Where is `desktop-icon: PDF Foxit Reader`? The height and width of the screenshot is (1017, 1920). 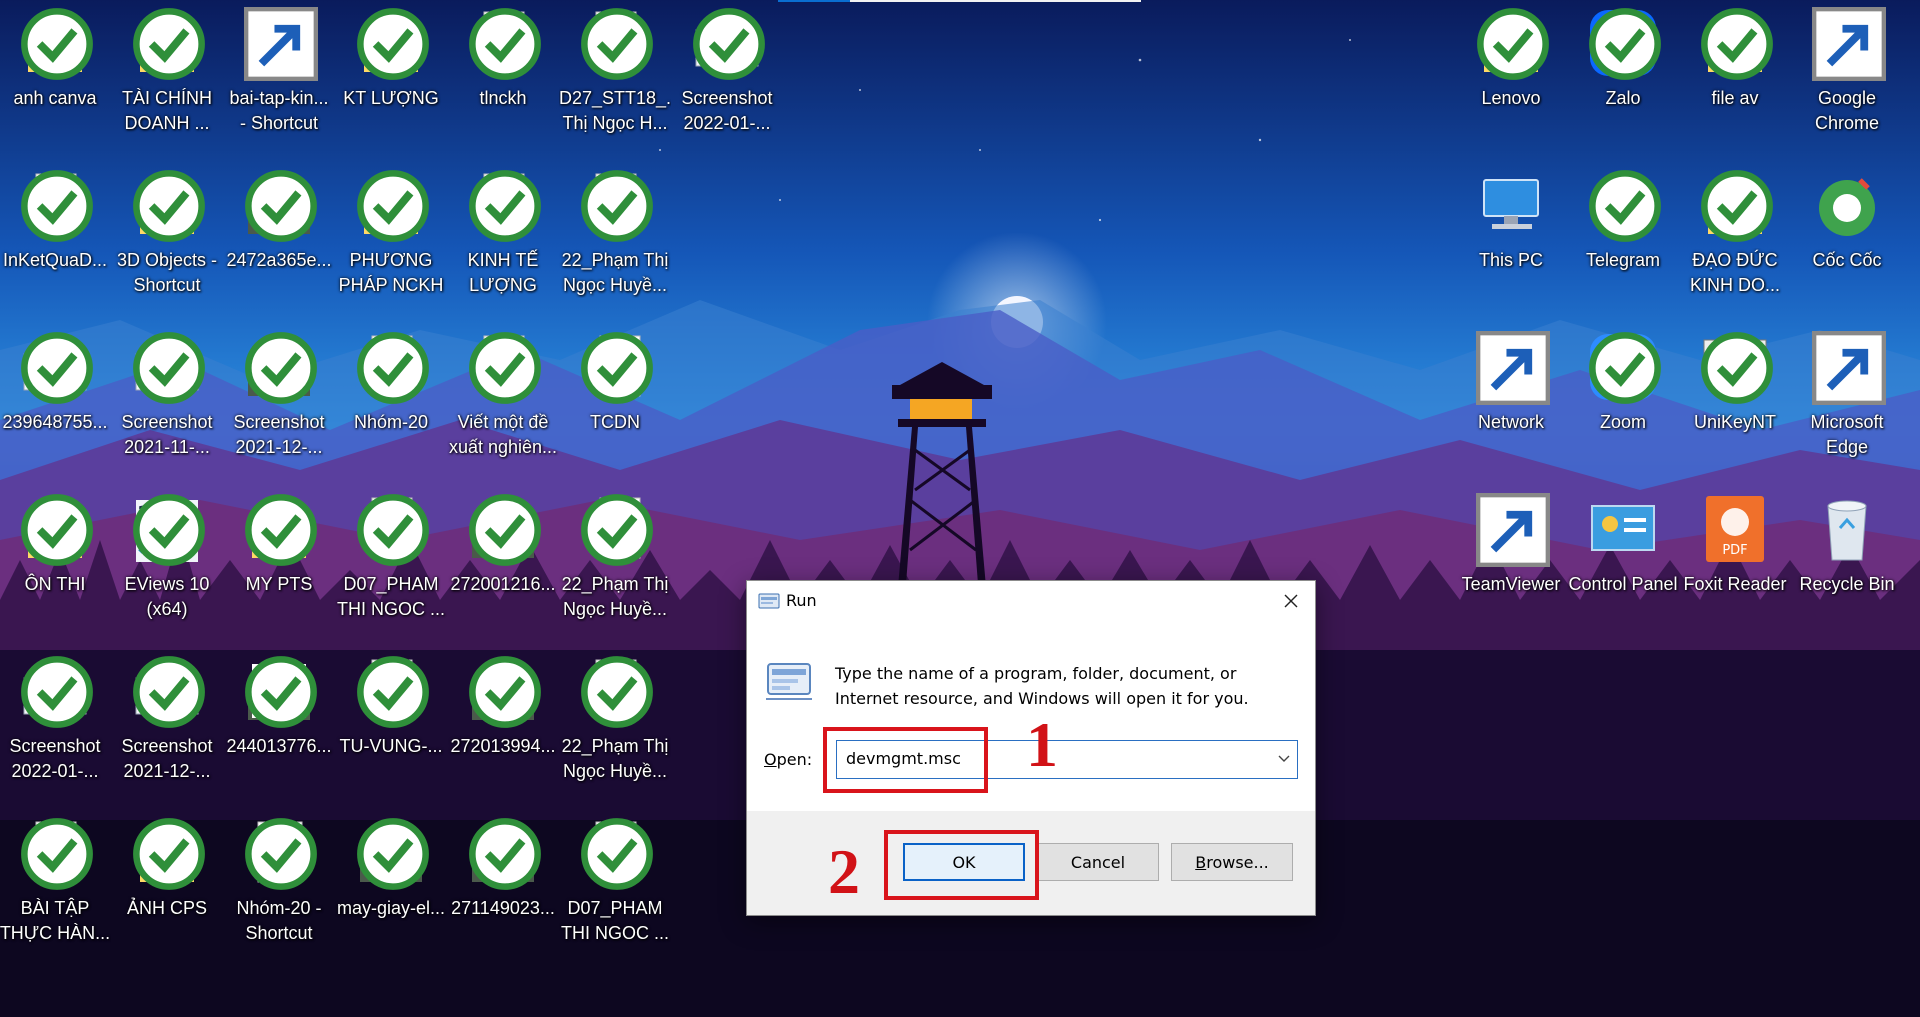 desktop-icon: PDF Foxit Reader is located at coordinates (1735, 565).